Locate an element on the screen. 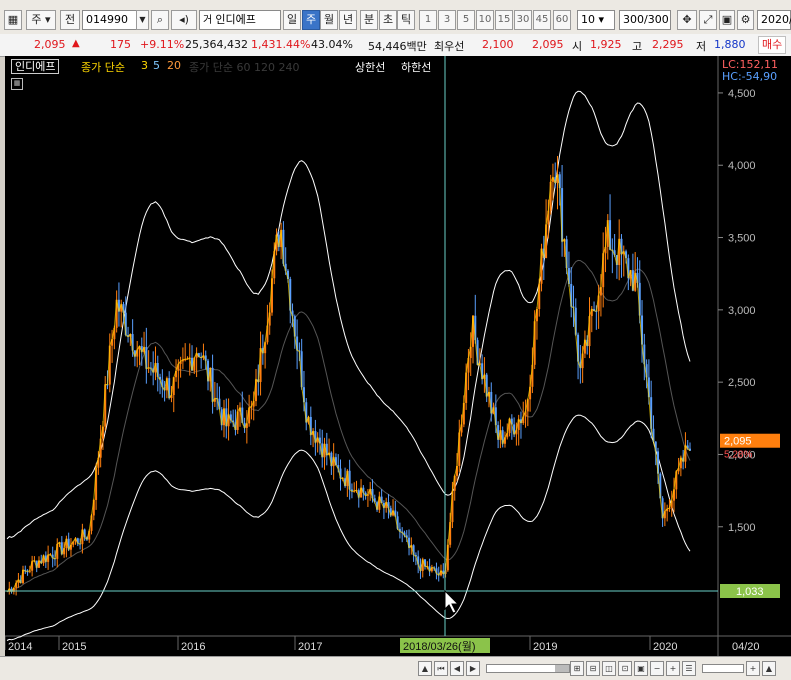 Image resolution: width=791 pixels, height=680 pixels. zoom-in-icon: ⊞ is located at coordinates (577, 668).